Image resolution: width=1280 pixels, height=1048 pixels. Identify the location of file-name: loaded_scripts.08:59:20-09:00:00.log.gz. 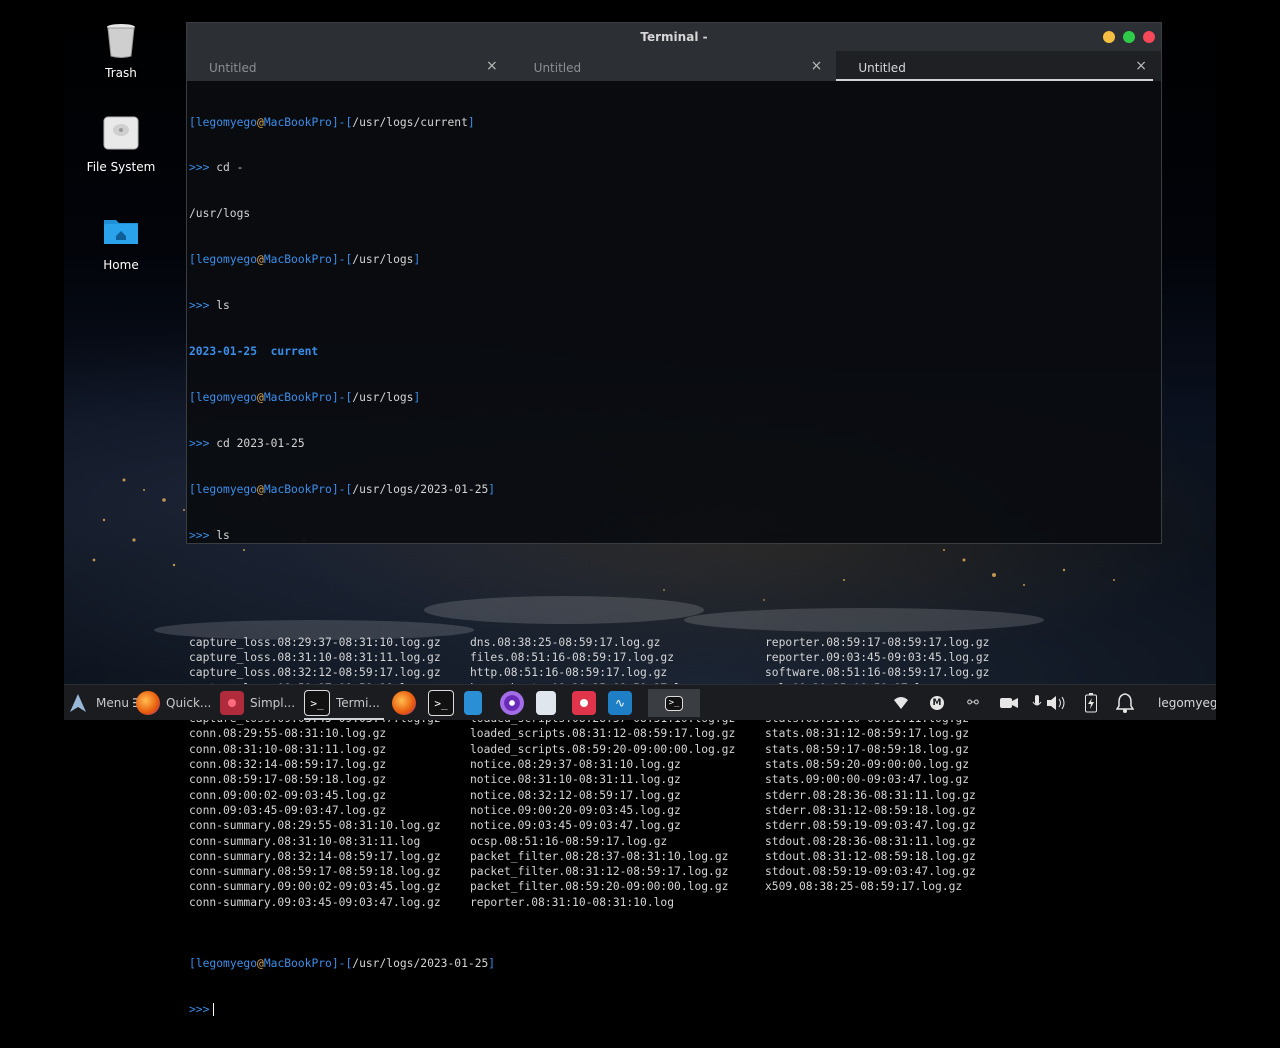
(603, 749).